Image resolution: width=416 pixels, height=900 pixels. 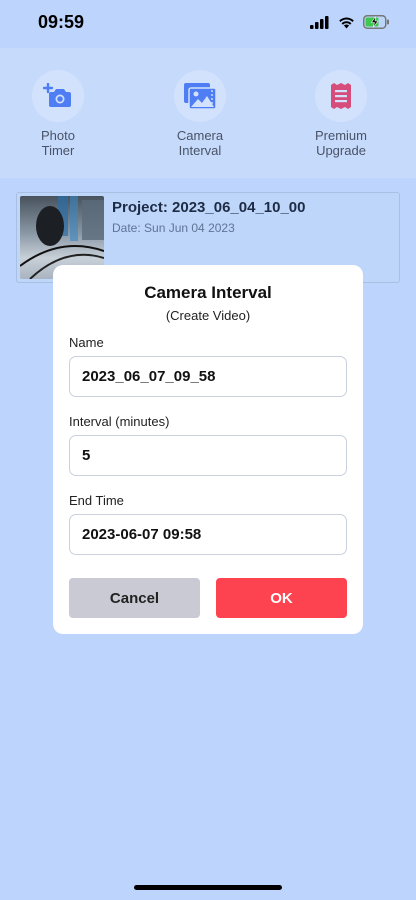 I want to click on end-time-label: End Time, so click(x=96, y=500).